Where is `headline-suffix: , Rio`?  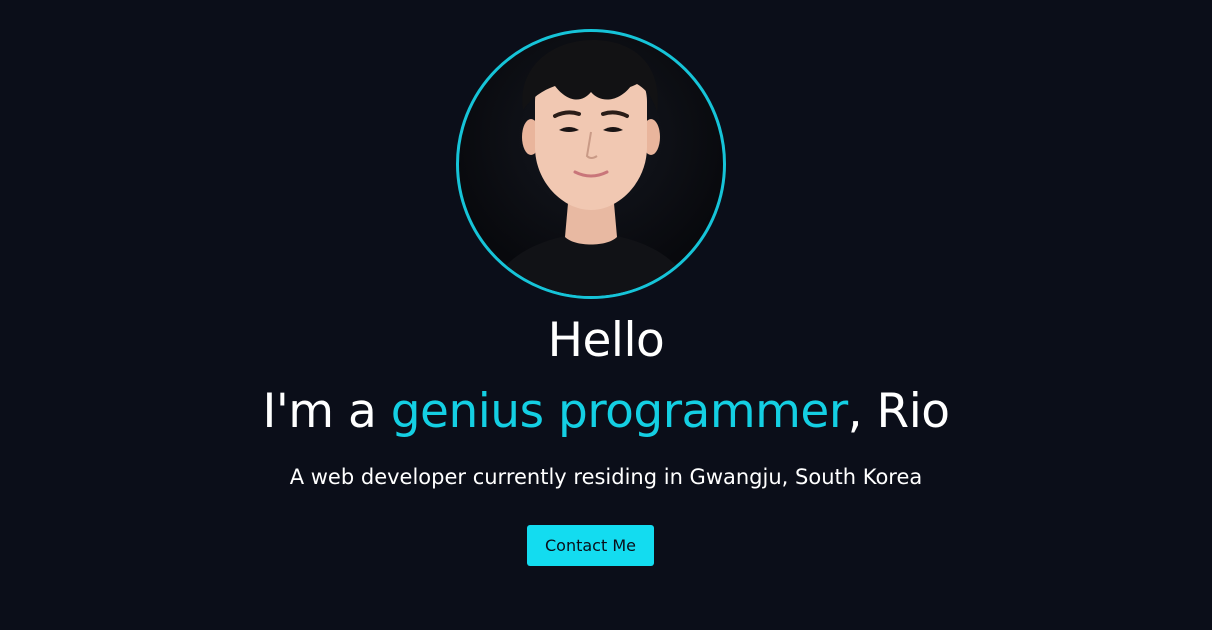 headline-suffix: , Rio is located at coordinates (898, 411).